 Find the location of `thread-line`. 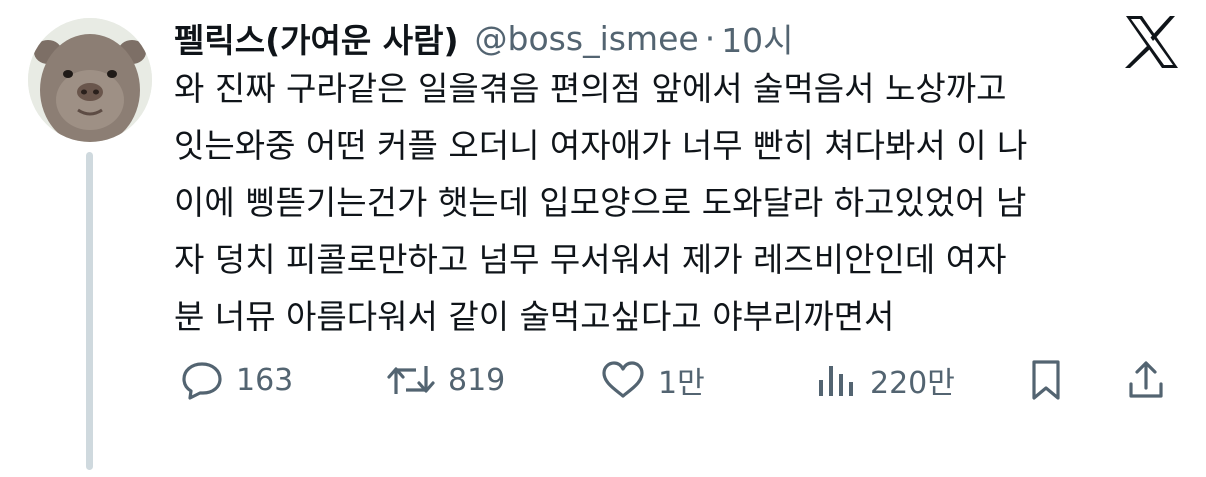

thread-line is located at coordinates (89, 311).